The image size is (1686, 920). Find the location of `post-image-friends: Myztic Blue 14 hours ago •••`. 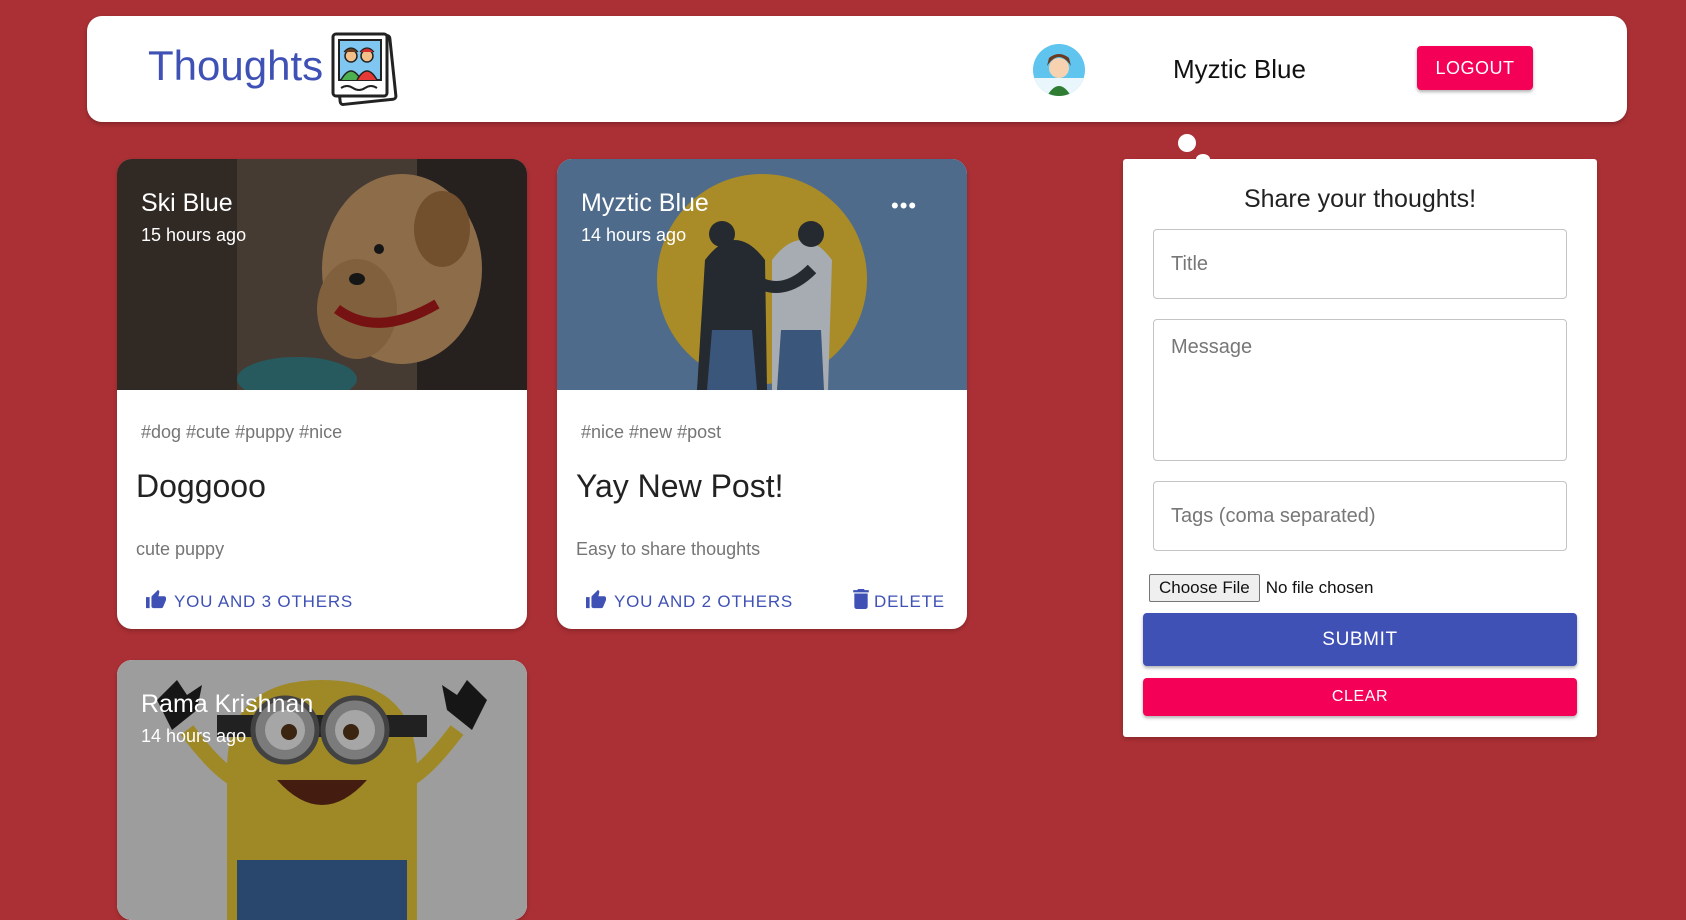

post-image-friends: Myztic Blue 14 hours ago ••• is located at coordinates (762, 274).